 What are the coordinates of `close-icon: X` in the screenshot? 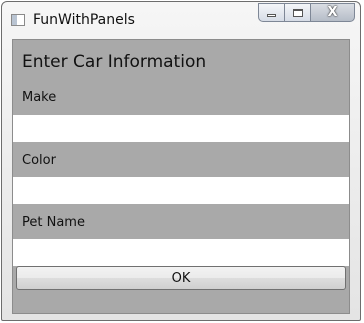 It's located at (332, 12).